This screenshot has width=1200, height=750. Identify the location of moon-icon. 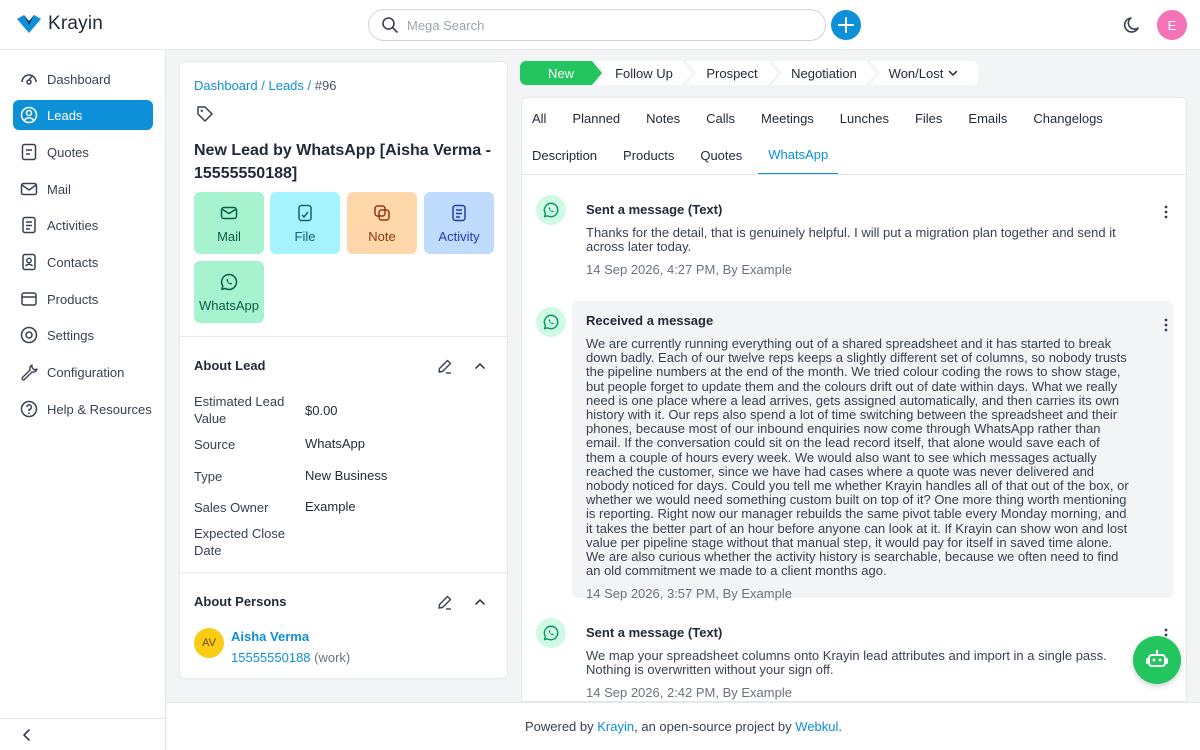
(1131, 25).